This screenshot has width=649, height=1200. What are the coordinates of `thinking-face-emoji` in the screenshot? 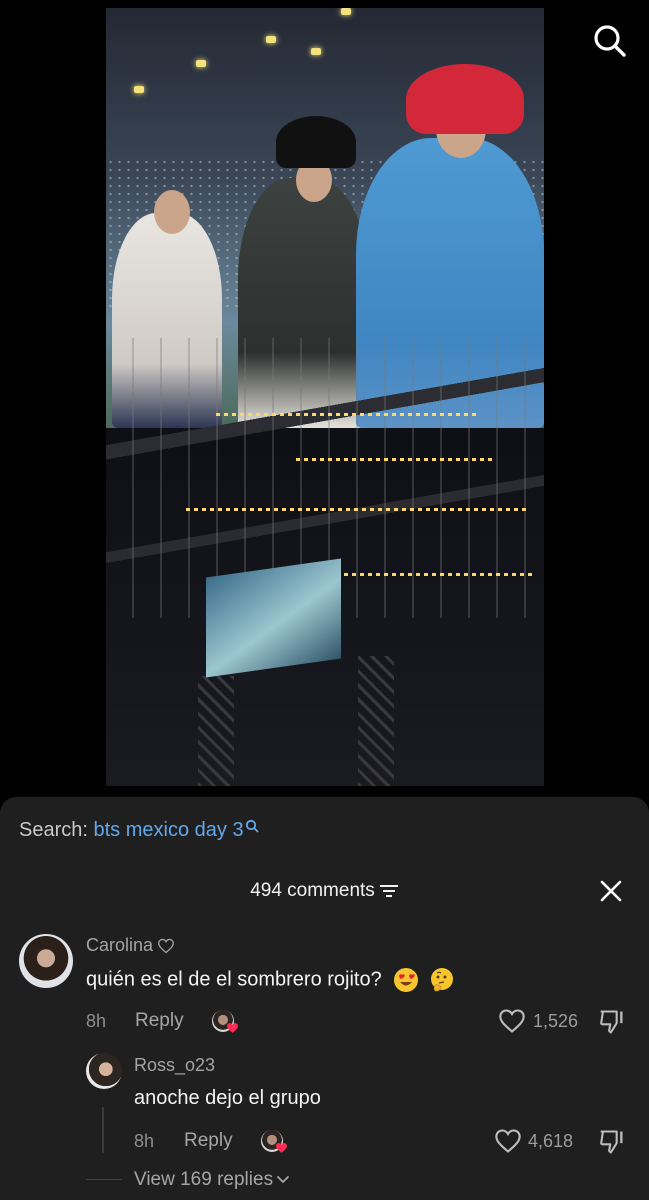 It's located at (441, 980).